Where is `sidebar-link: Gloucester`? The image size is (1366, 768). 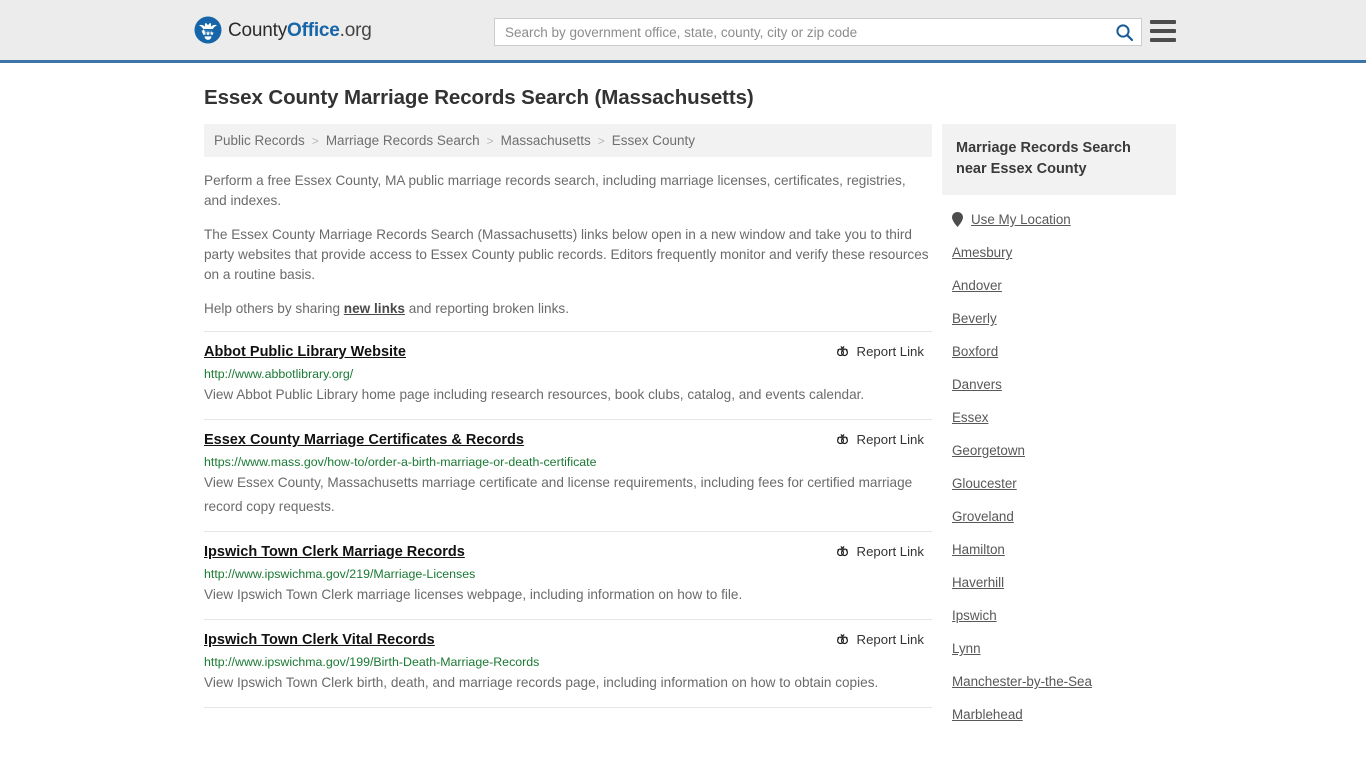
sidebar-link: Gloucester is located at coordinates (984, 483).